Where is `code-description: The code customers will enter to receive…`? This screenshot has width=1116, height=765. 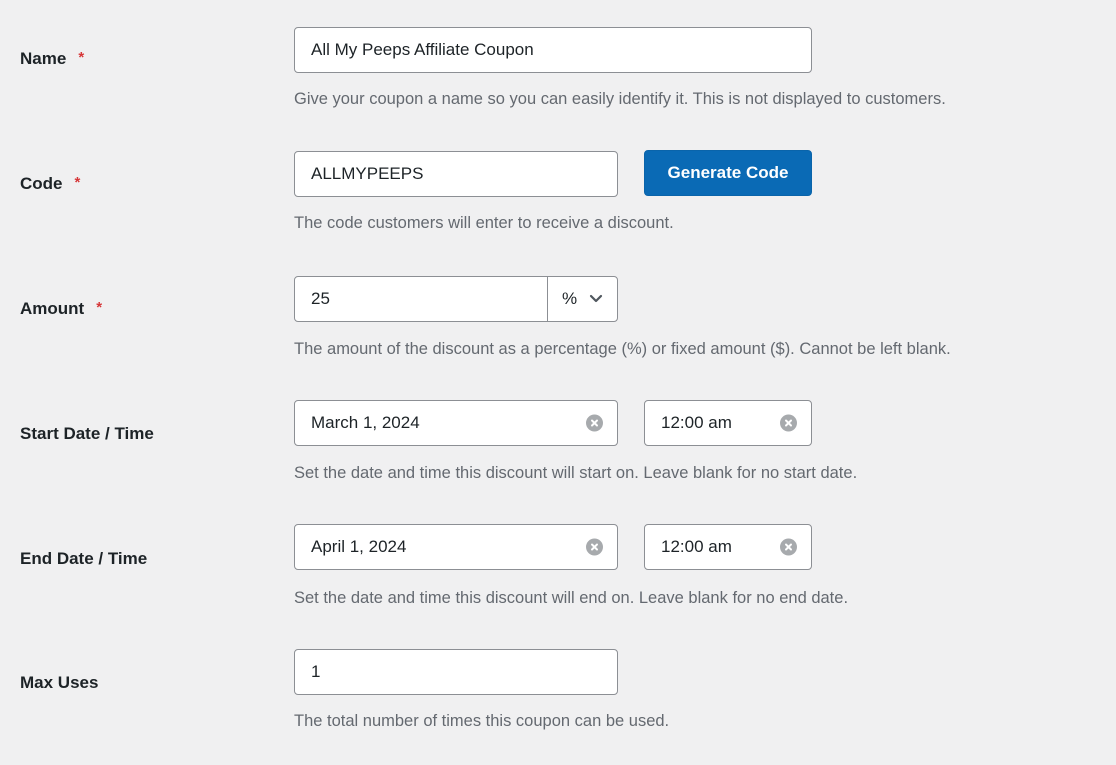 code-description: The code customers will enter to receive… is located at coordinates (484, 223).